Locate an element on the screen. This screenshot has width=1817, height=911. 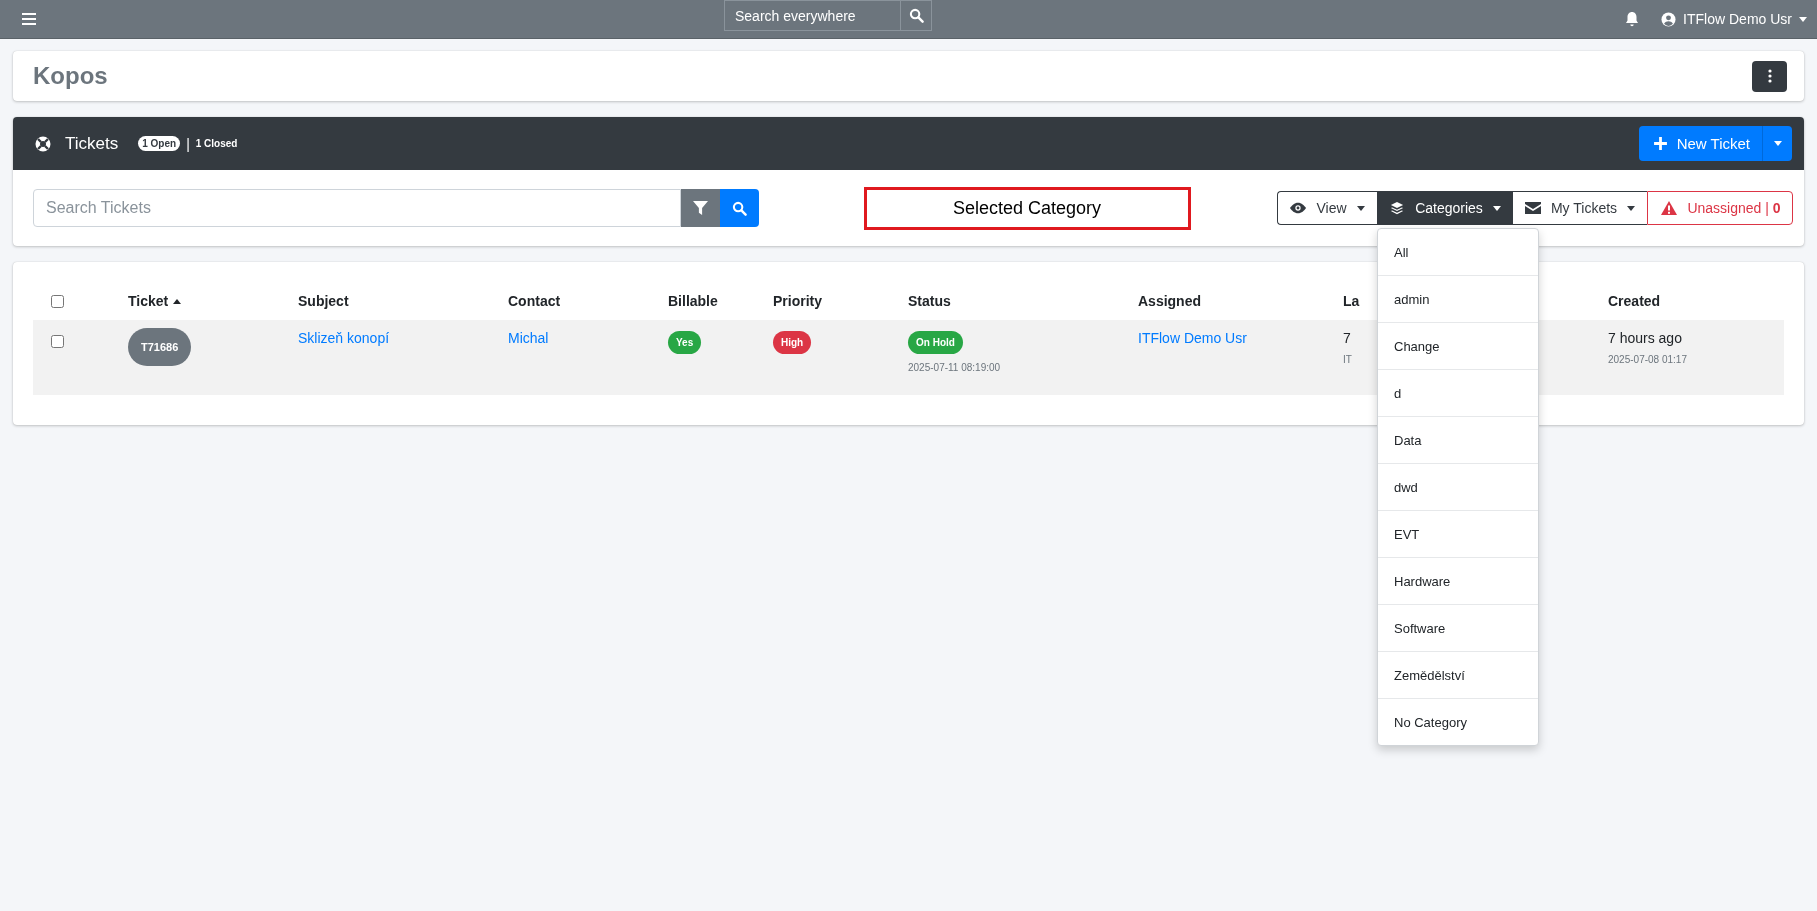
client-name: Kopos is located at coordinates (70, 76).